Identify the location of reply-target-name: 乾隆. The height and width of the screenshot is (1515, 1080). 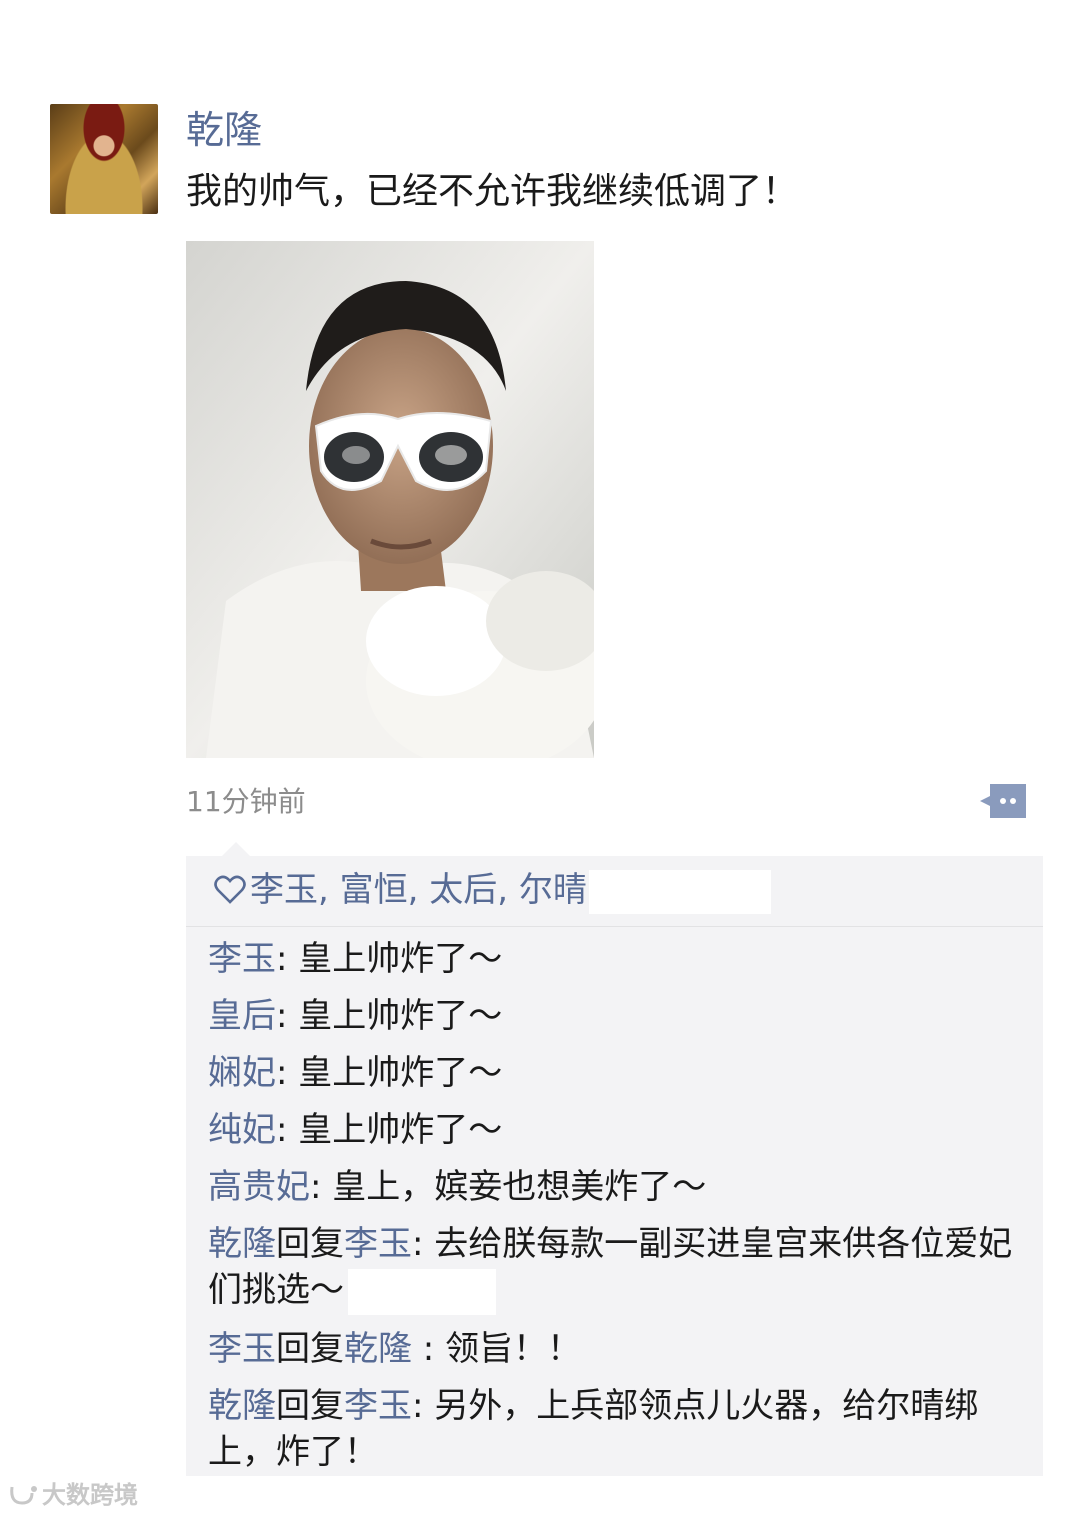
(378, 1349).